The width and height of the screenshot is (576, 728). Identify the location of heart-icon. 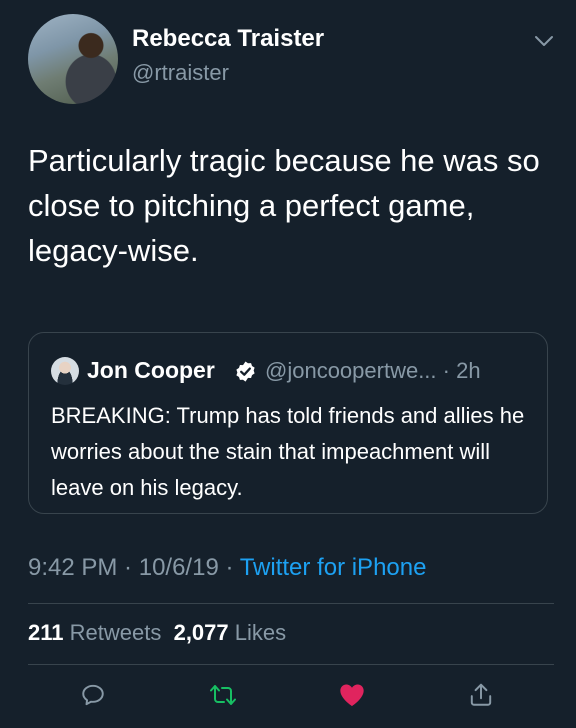
(352, 695).